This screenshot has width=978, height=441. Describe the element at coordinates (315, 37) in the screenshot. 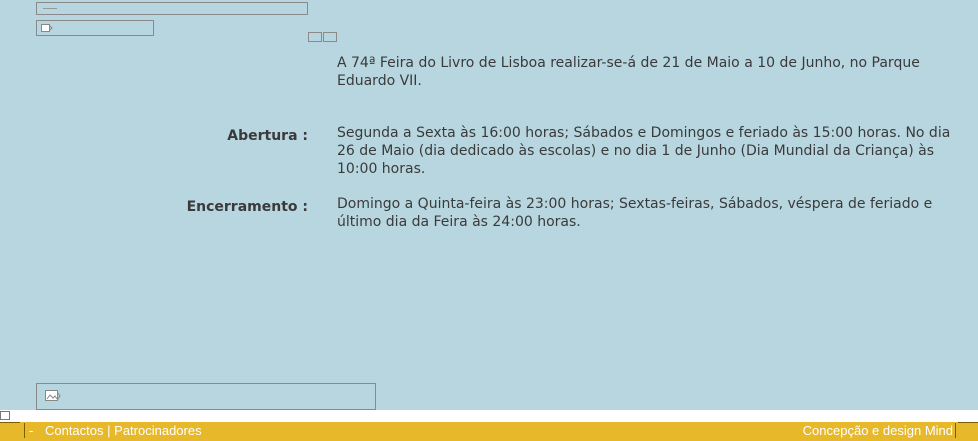

I see `small-placeholder-left` at that location.